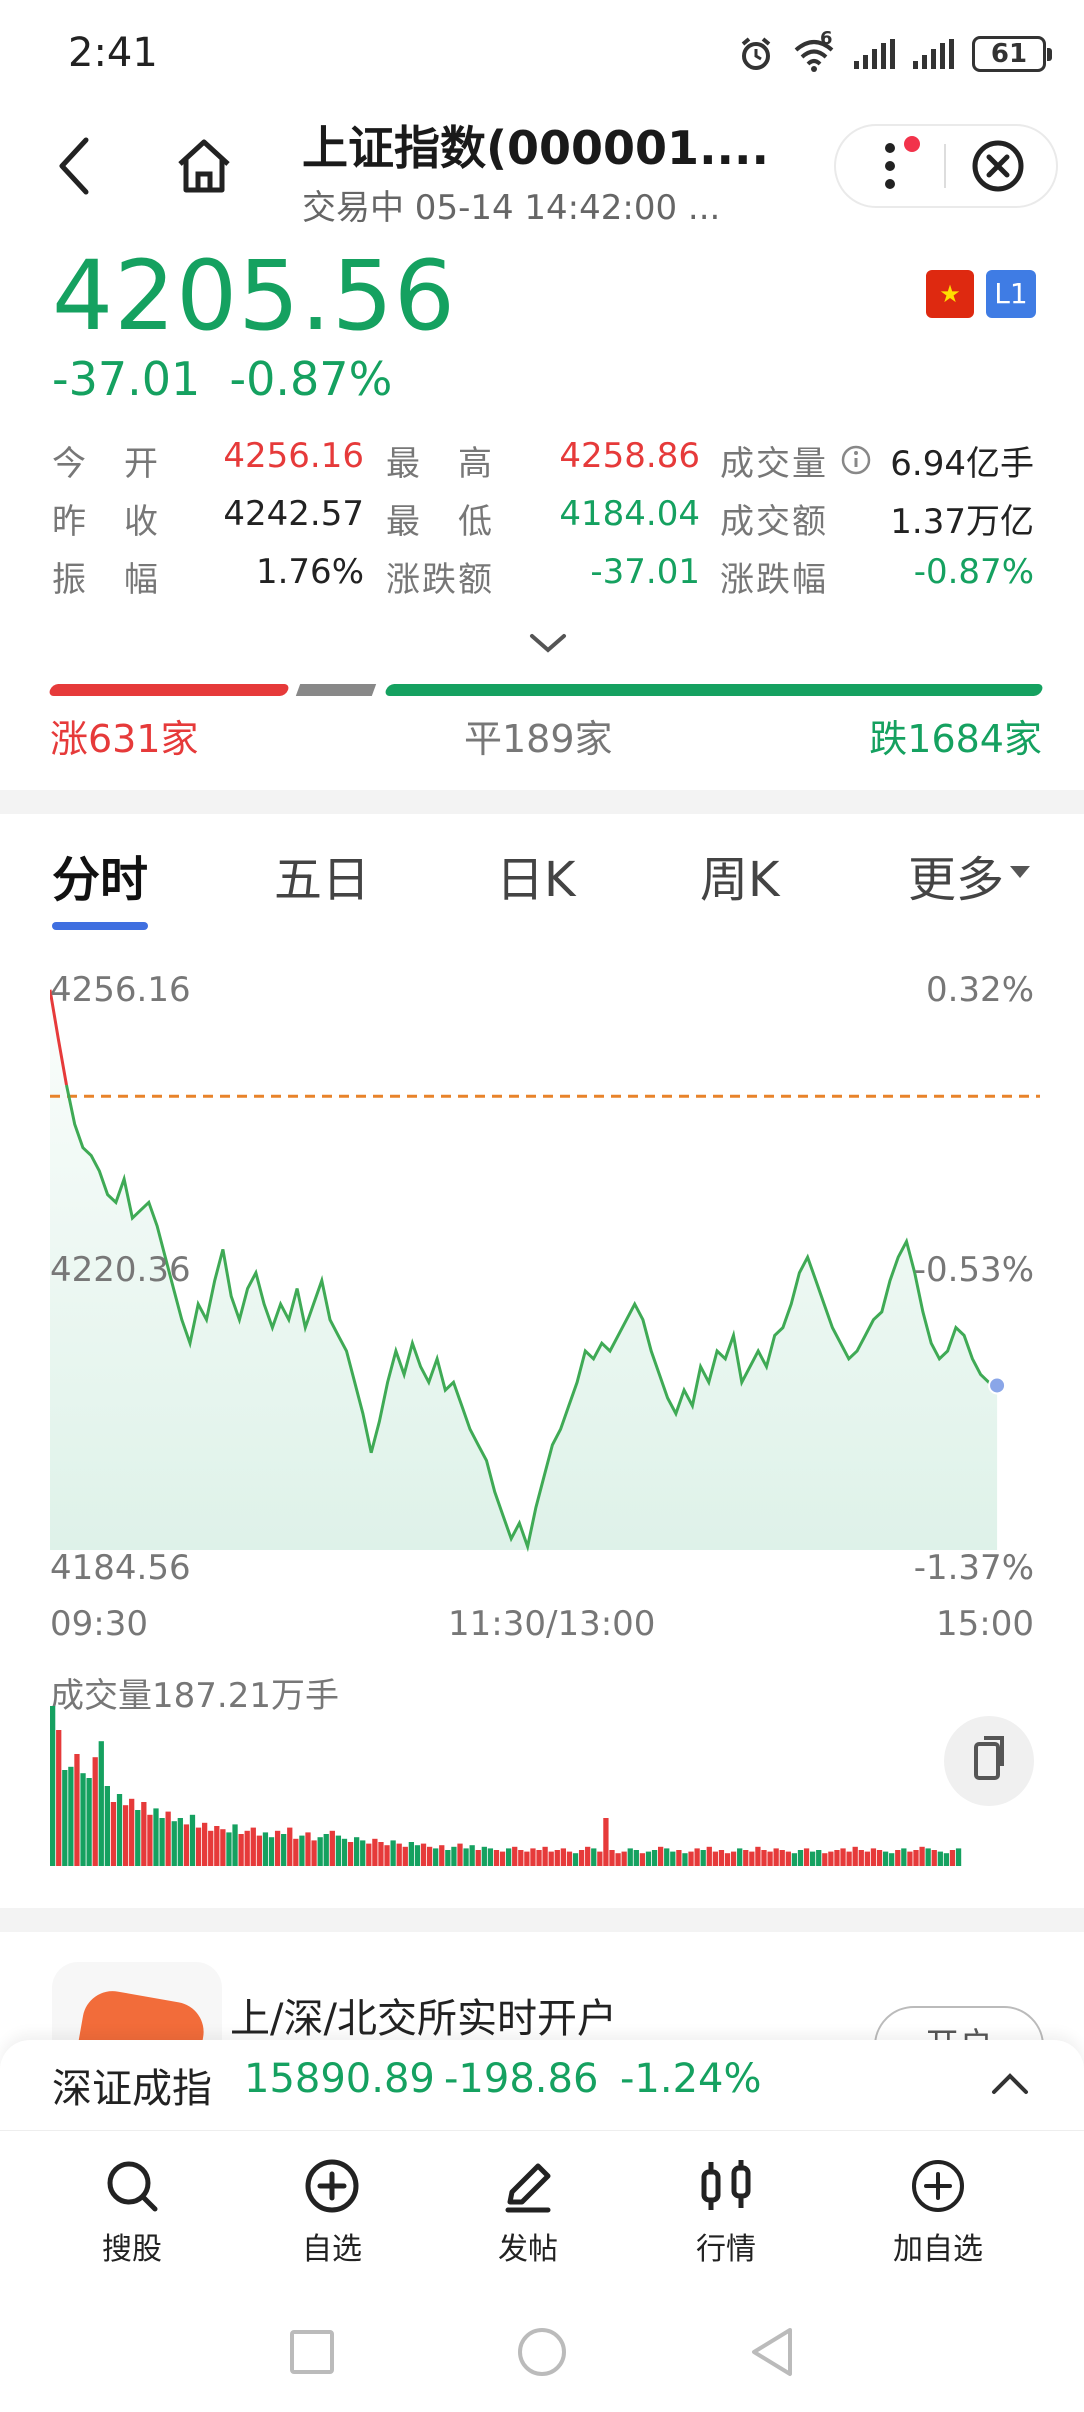 The width and height of the screenshot is (1084, 2412). I want to click on home-icon, so click(204, 166).